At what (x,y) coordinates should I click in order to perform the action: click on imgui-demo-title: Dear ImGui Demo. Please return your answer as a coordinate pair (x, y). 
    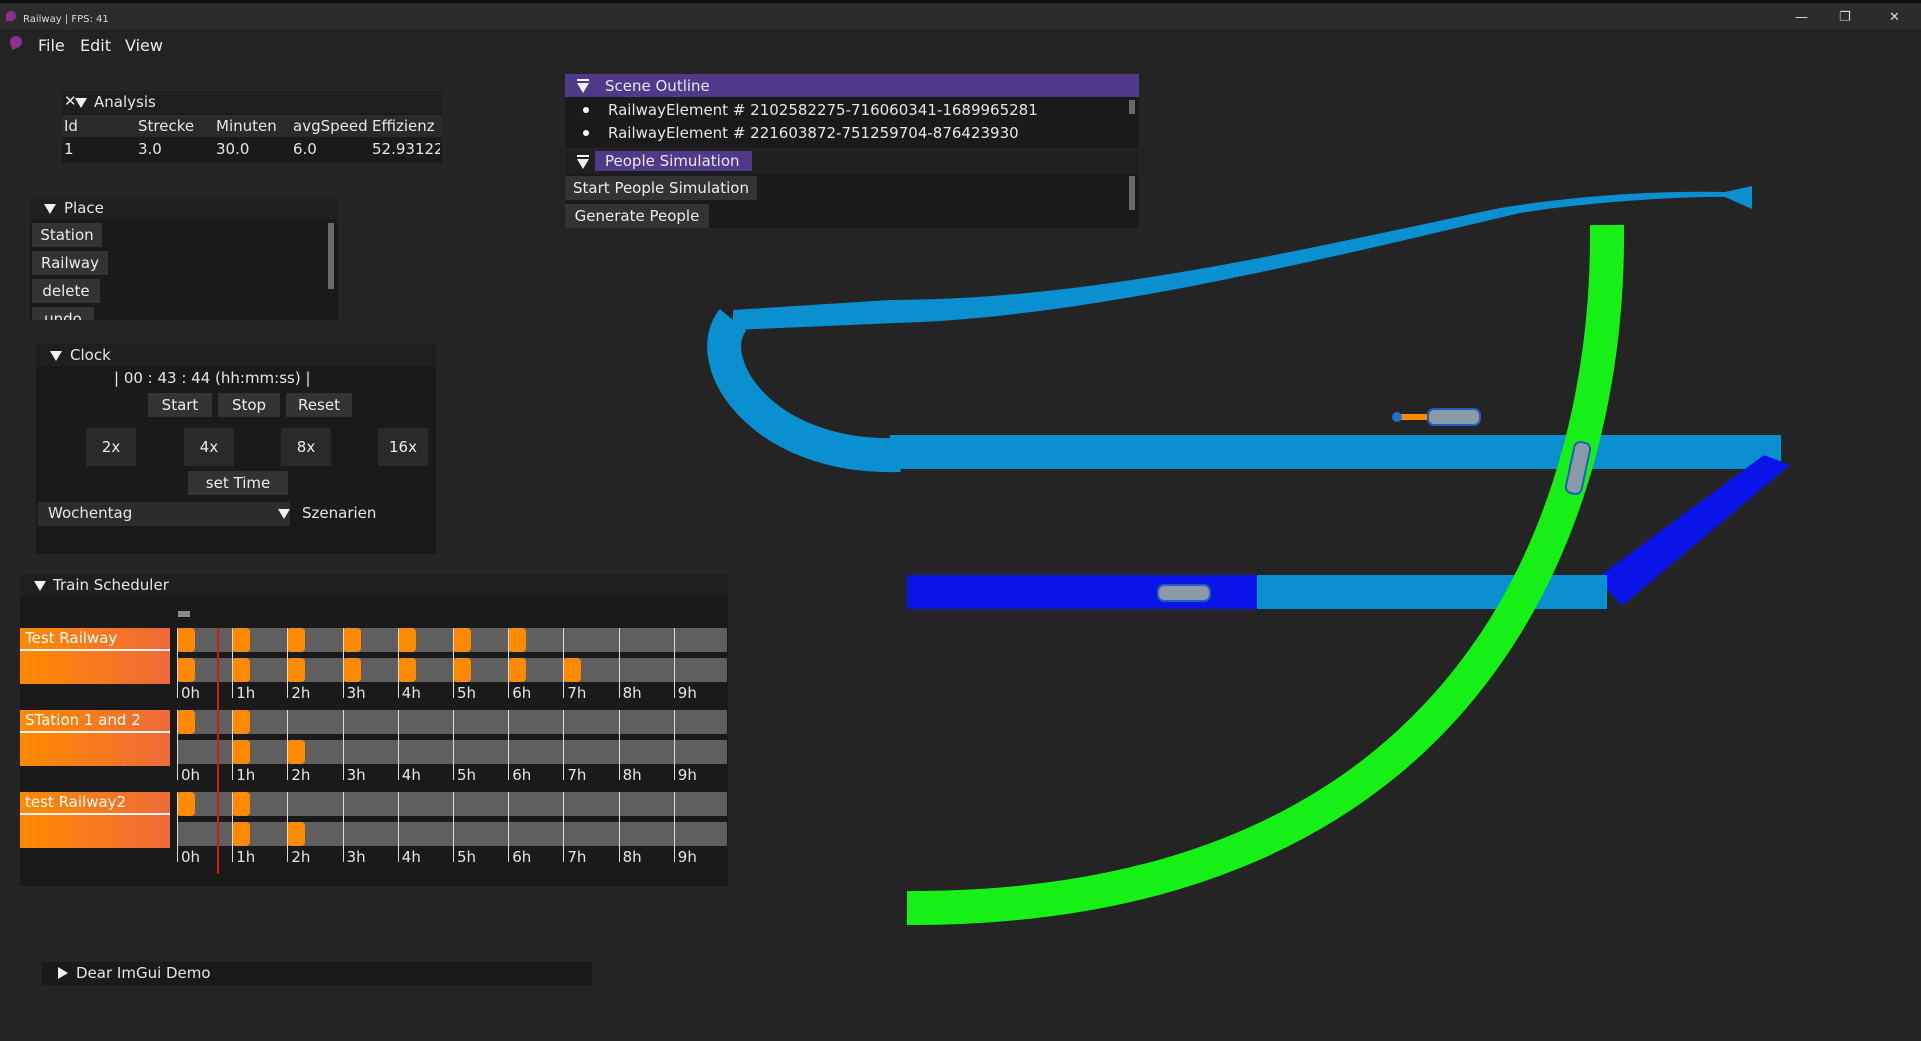
    Looking at the image, I should click on (143, 973).